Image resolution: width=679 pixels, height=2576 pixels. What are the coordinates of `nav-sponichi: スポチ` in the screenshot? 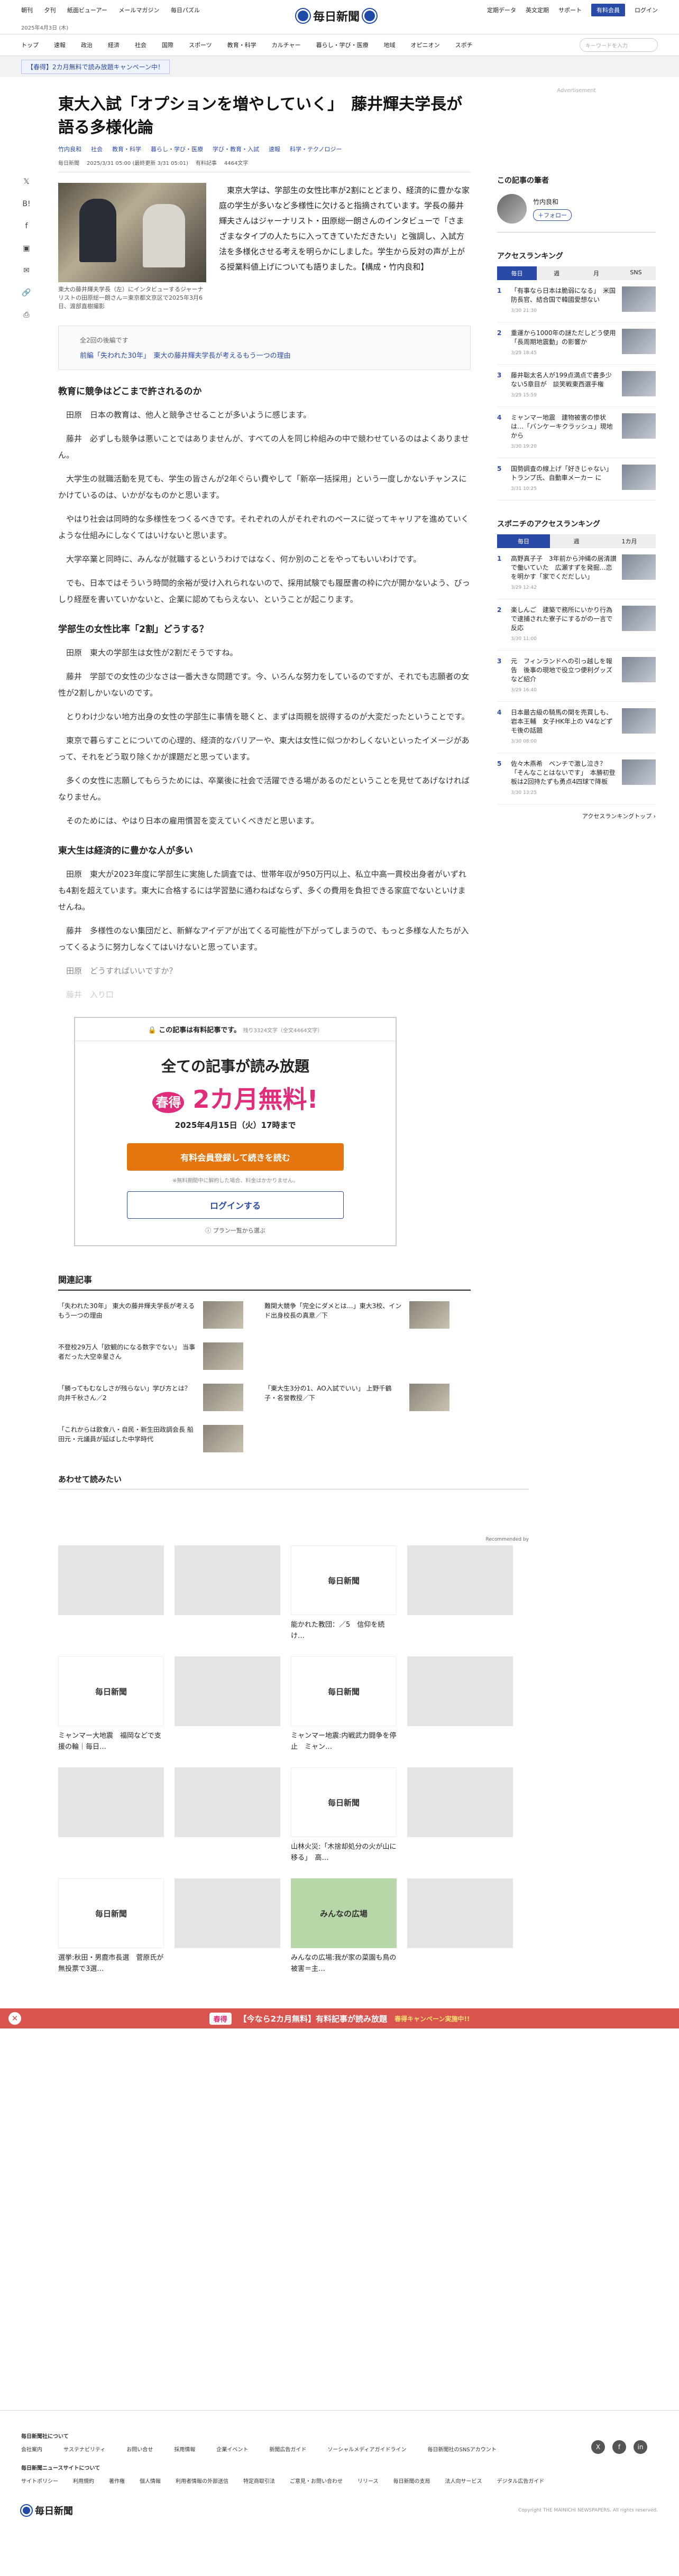 It's located at (464, 45).